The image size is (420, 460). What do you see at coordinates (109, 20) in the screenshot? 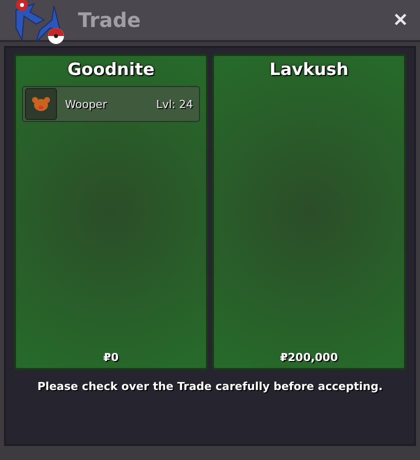
I see `window-title: Trade` at bounding box center [109, 20].